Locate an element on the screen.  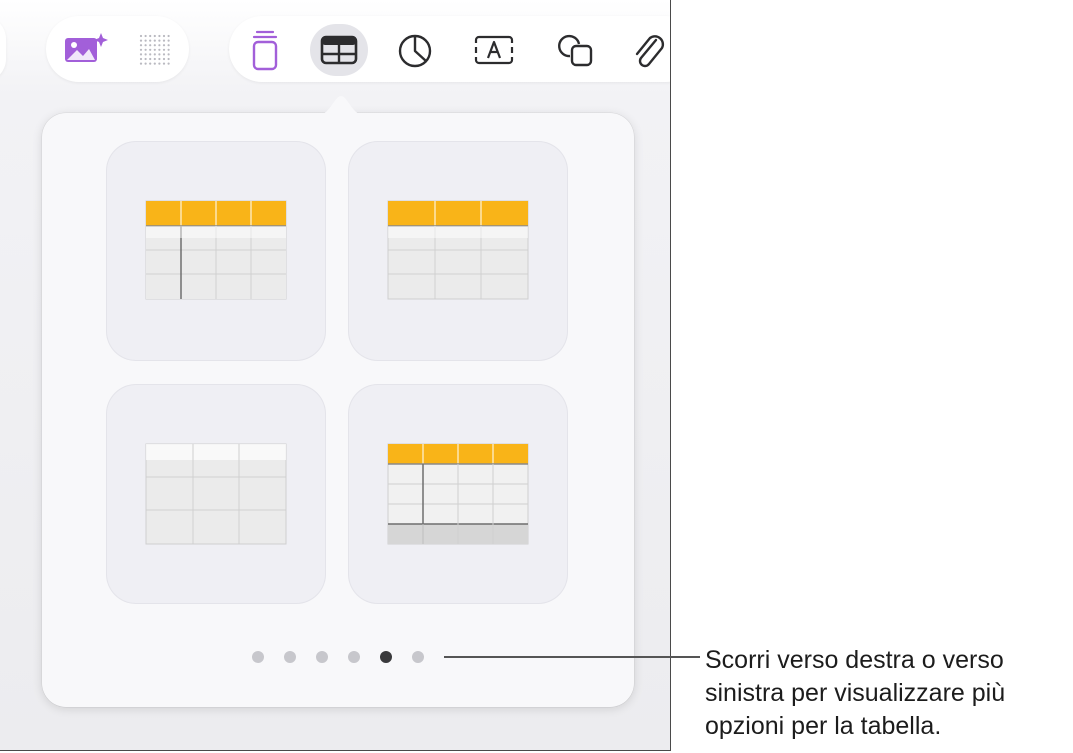
insert-attachment-button is located at coordinates (644, 50).